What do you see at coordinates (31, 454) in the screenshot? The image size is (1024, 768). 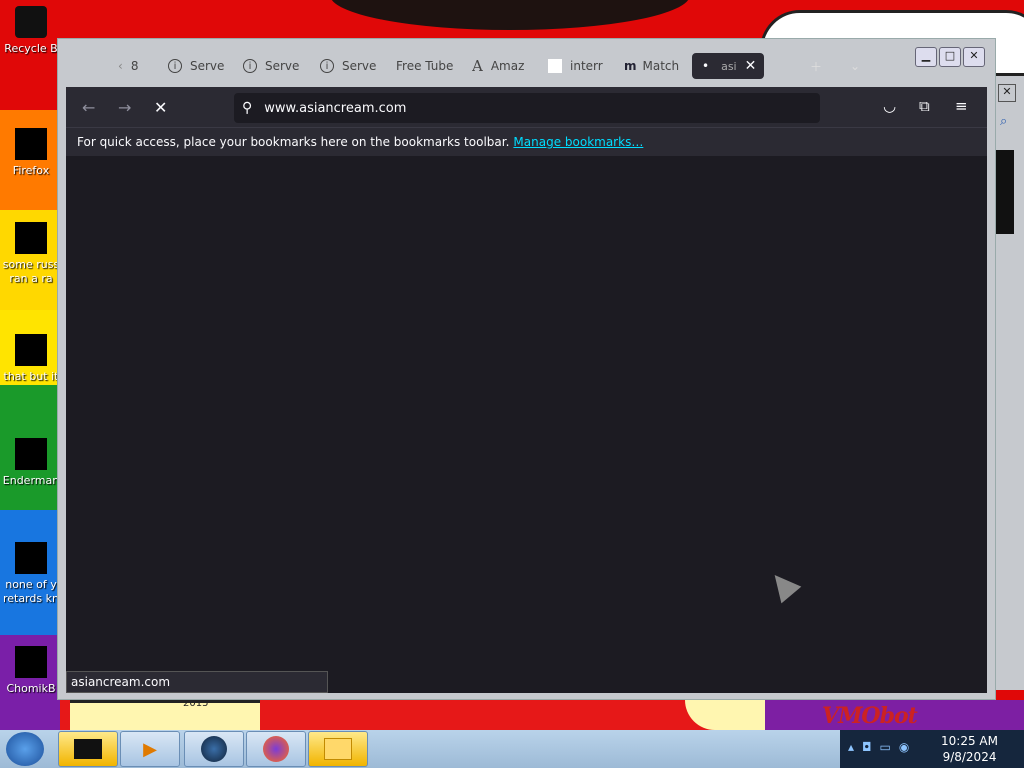 I see `app-icon` at bounding box center [31, 454].